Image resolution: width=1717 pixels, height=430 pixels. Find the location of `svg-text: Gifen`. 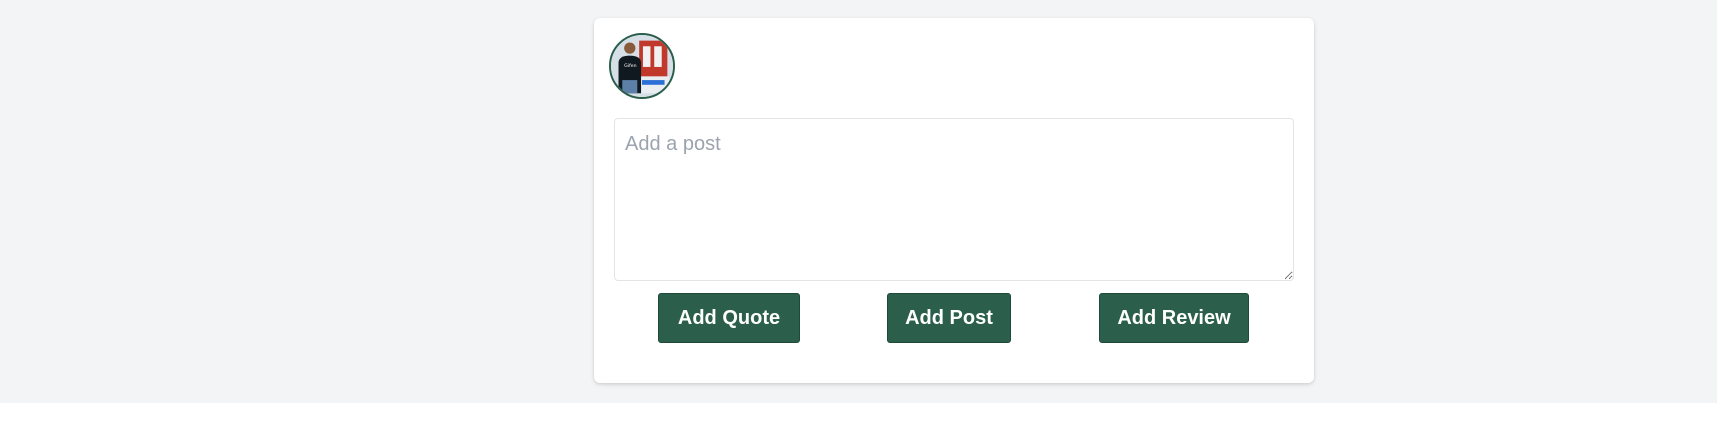

svg-text: Gifen is located at coordinates (630, 66).